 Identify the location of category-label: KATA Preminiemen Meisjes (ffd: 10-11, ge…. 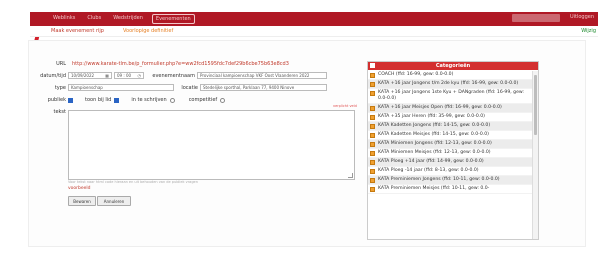
(434, 188).